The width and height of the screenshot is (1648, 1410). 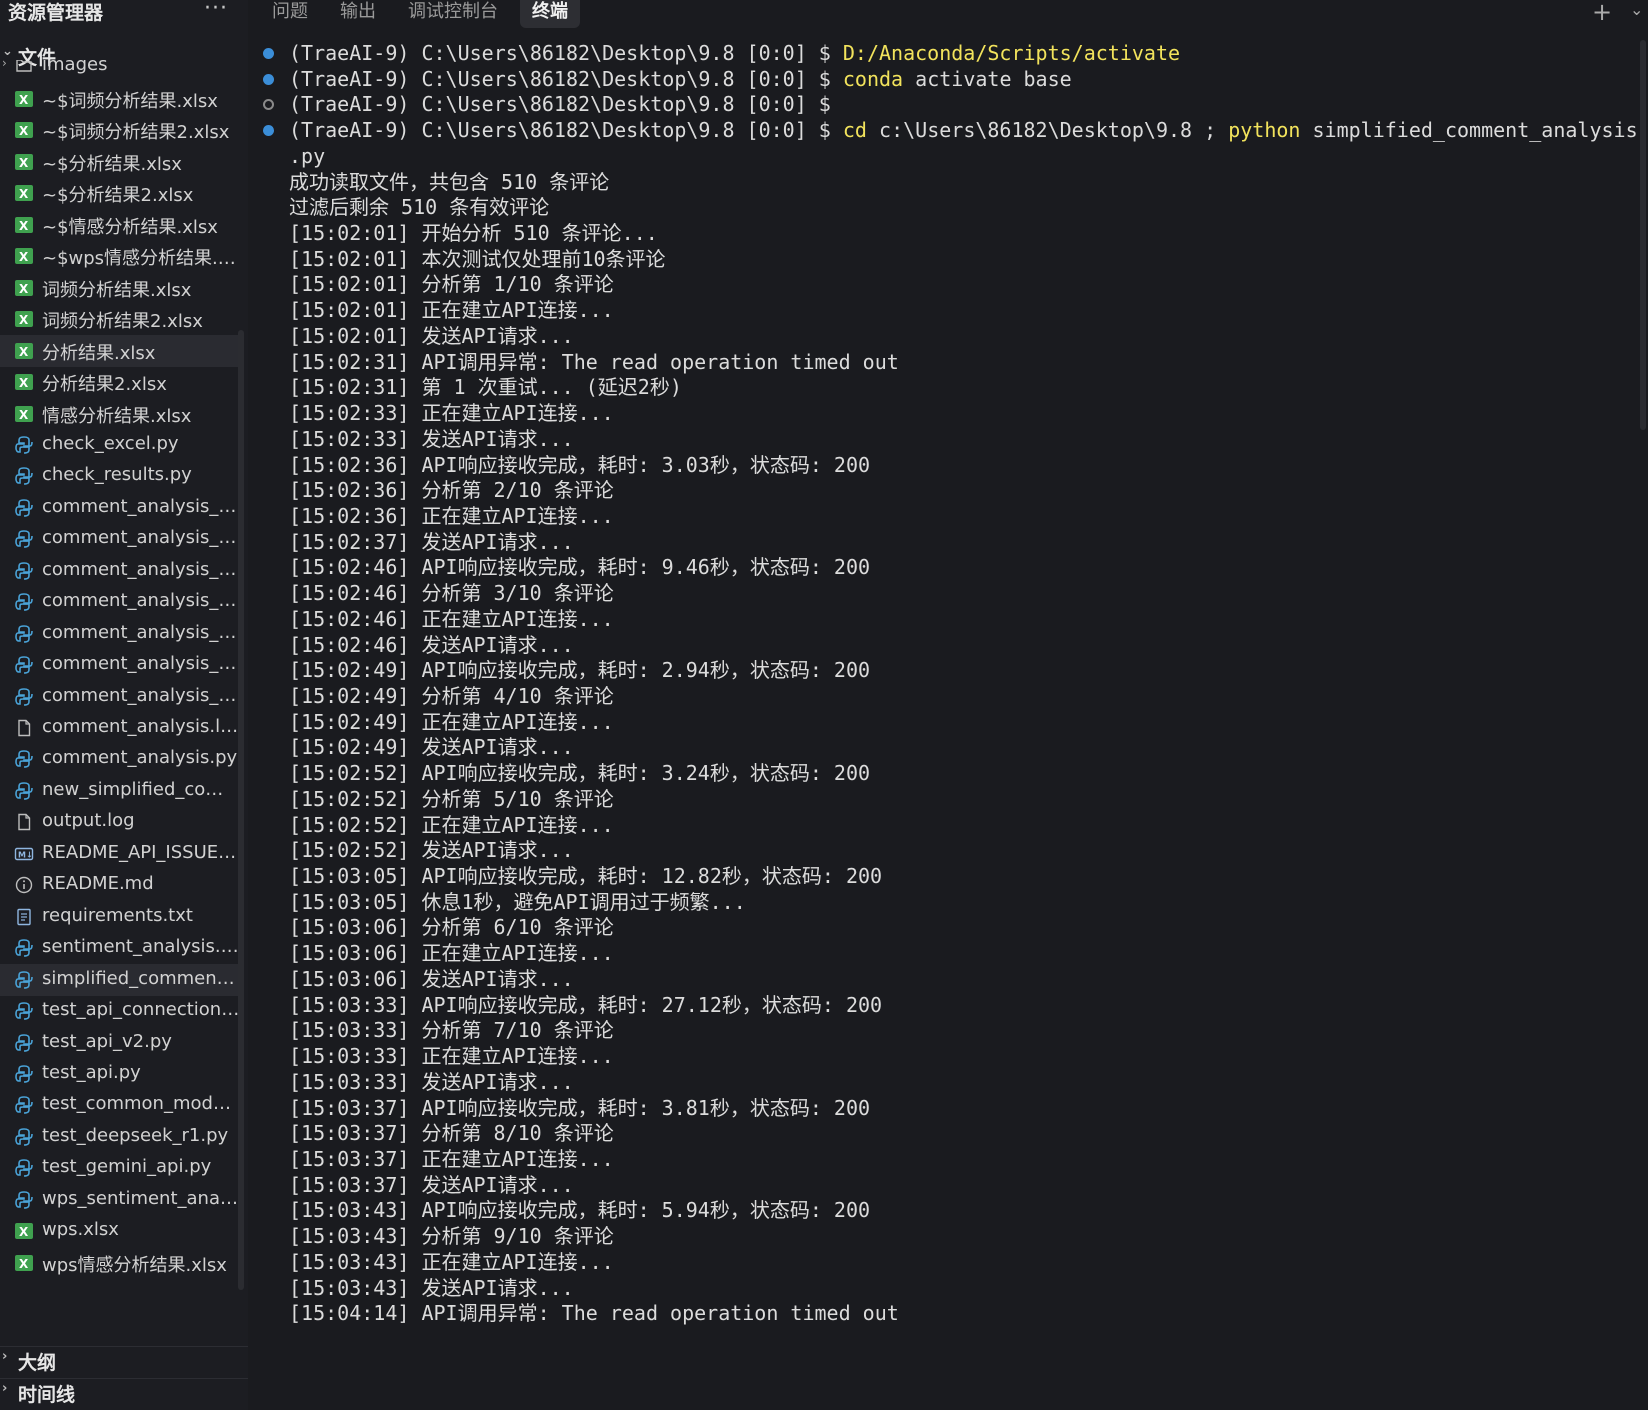 I want to click on tab-debug-console: 调试控制台, so click(x=453, y=14).